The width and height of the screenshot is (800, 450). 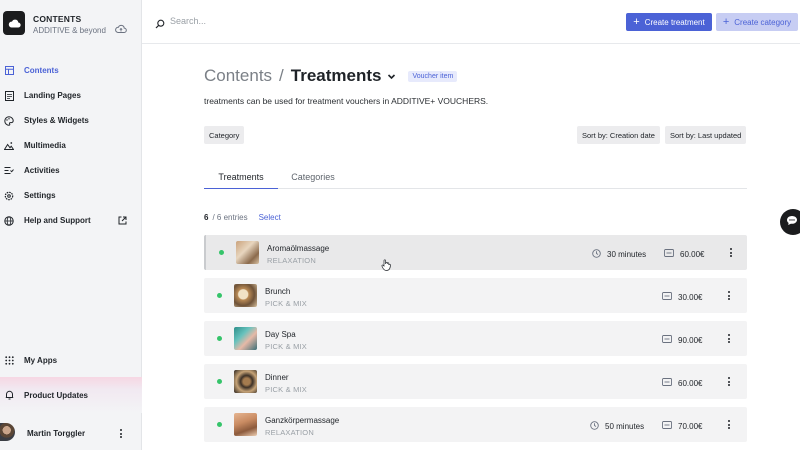 I want to click on search-input, so click(x=320, y=21).